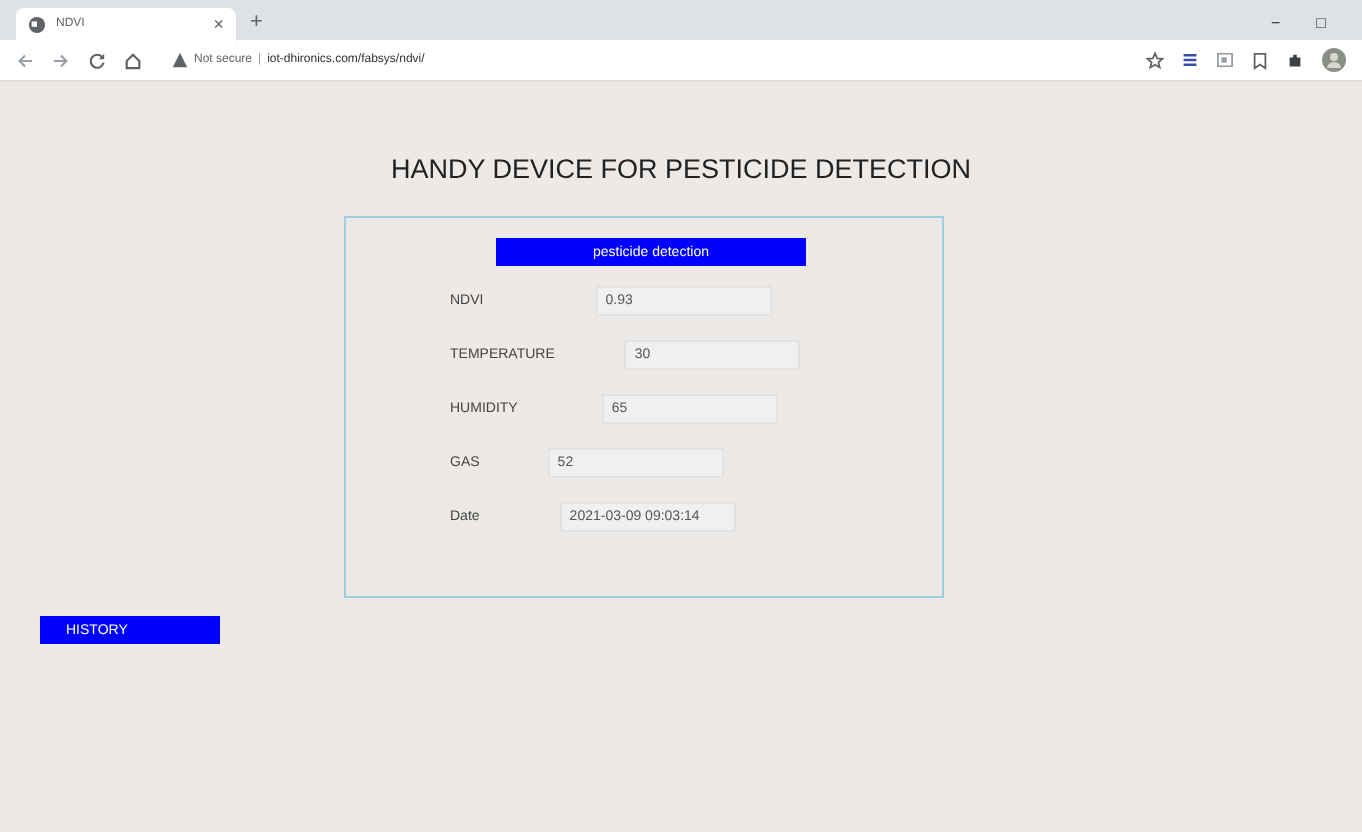  Describe the element at coordinates (256, 22) in the screenshot. I see `new-tab-button: +` at that location.